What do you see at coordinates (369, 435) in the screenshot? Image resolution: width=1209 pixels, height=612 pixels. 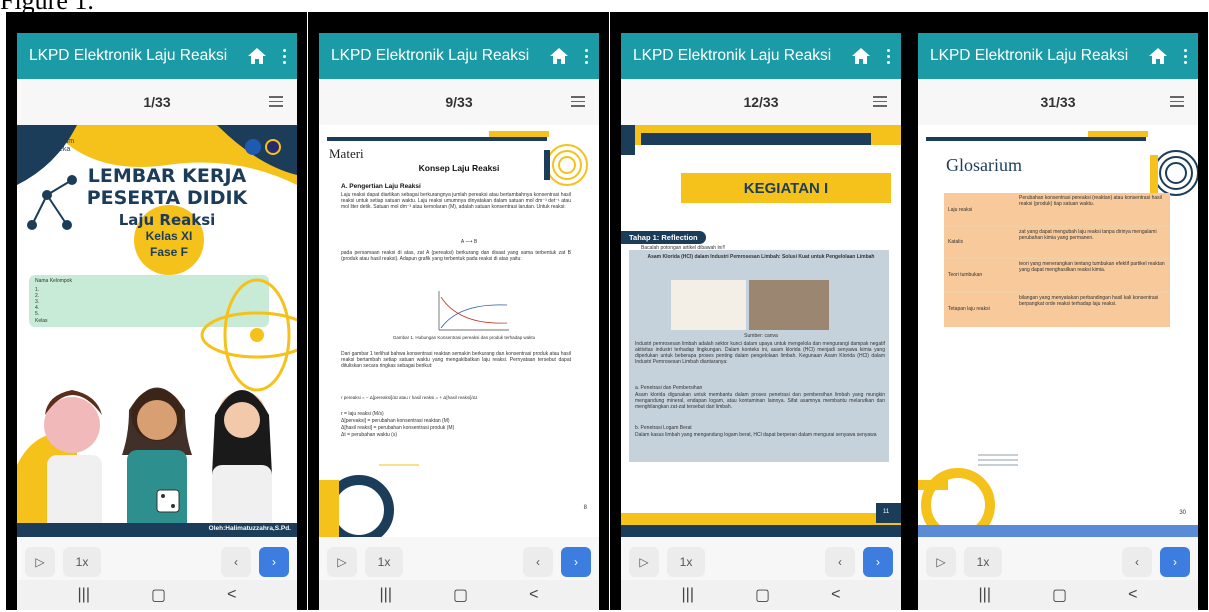 I see `definition-row: Δt = perubahan waktu (s)` at bounding box center [369, 435].